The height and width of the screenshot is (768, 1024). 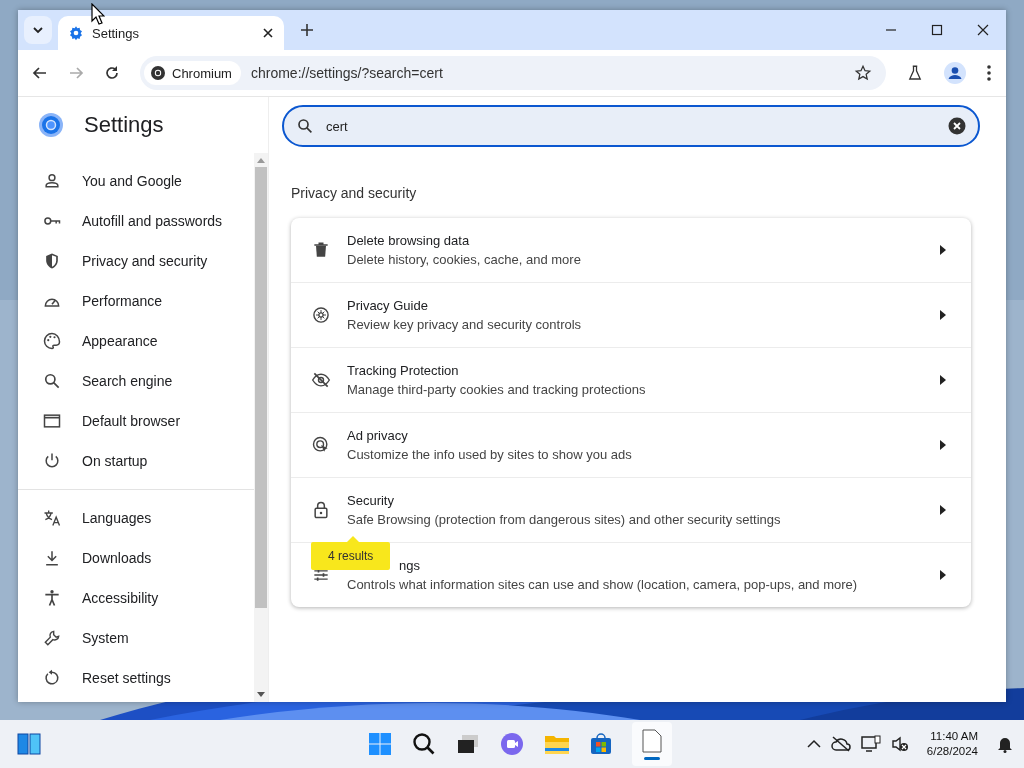 What do you see at coordinates (601, 744) in the screenshot?
I see `store-icon` at bounding box center [601, 744].